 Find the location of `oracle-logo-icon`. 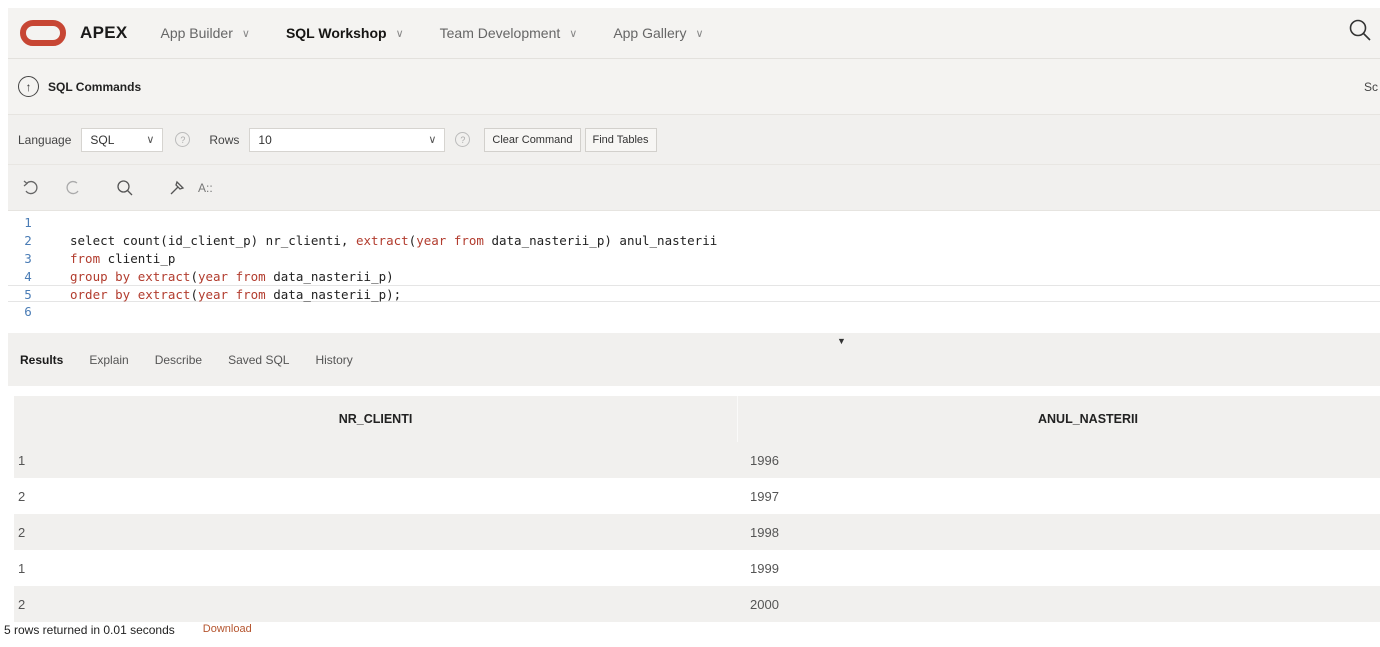

oracle-logo-icon is located at coordinates (43, 33).